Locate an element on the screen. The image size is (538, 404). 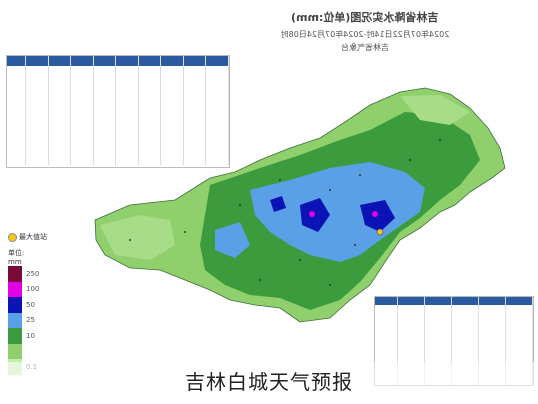
legend-level: 50 is located at coordinates (28, 305).